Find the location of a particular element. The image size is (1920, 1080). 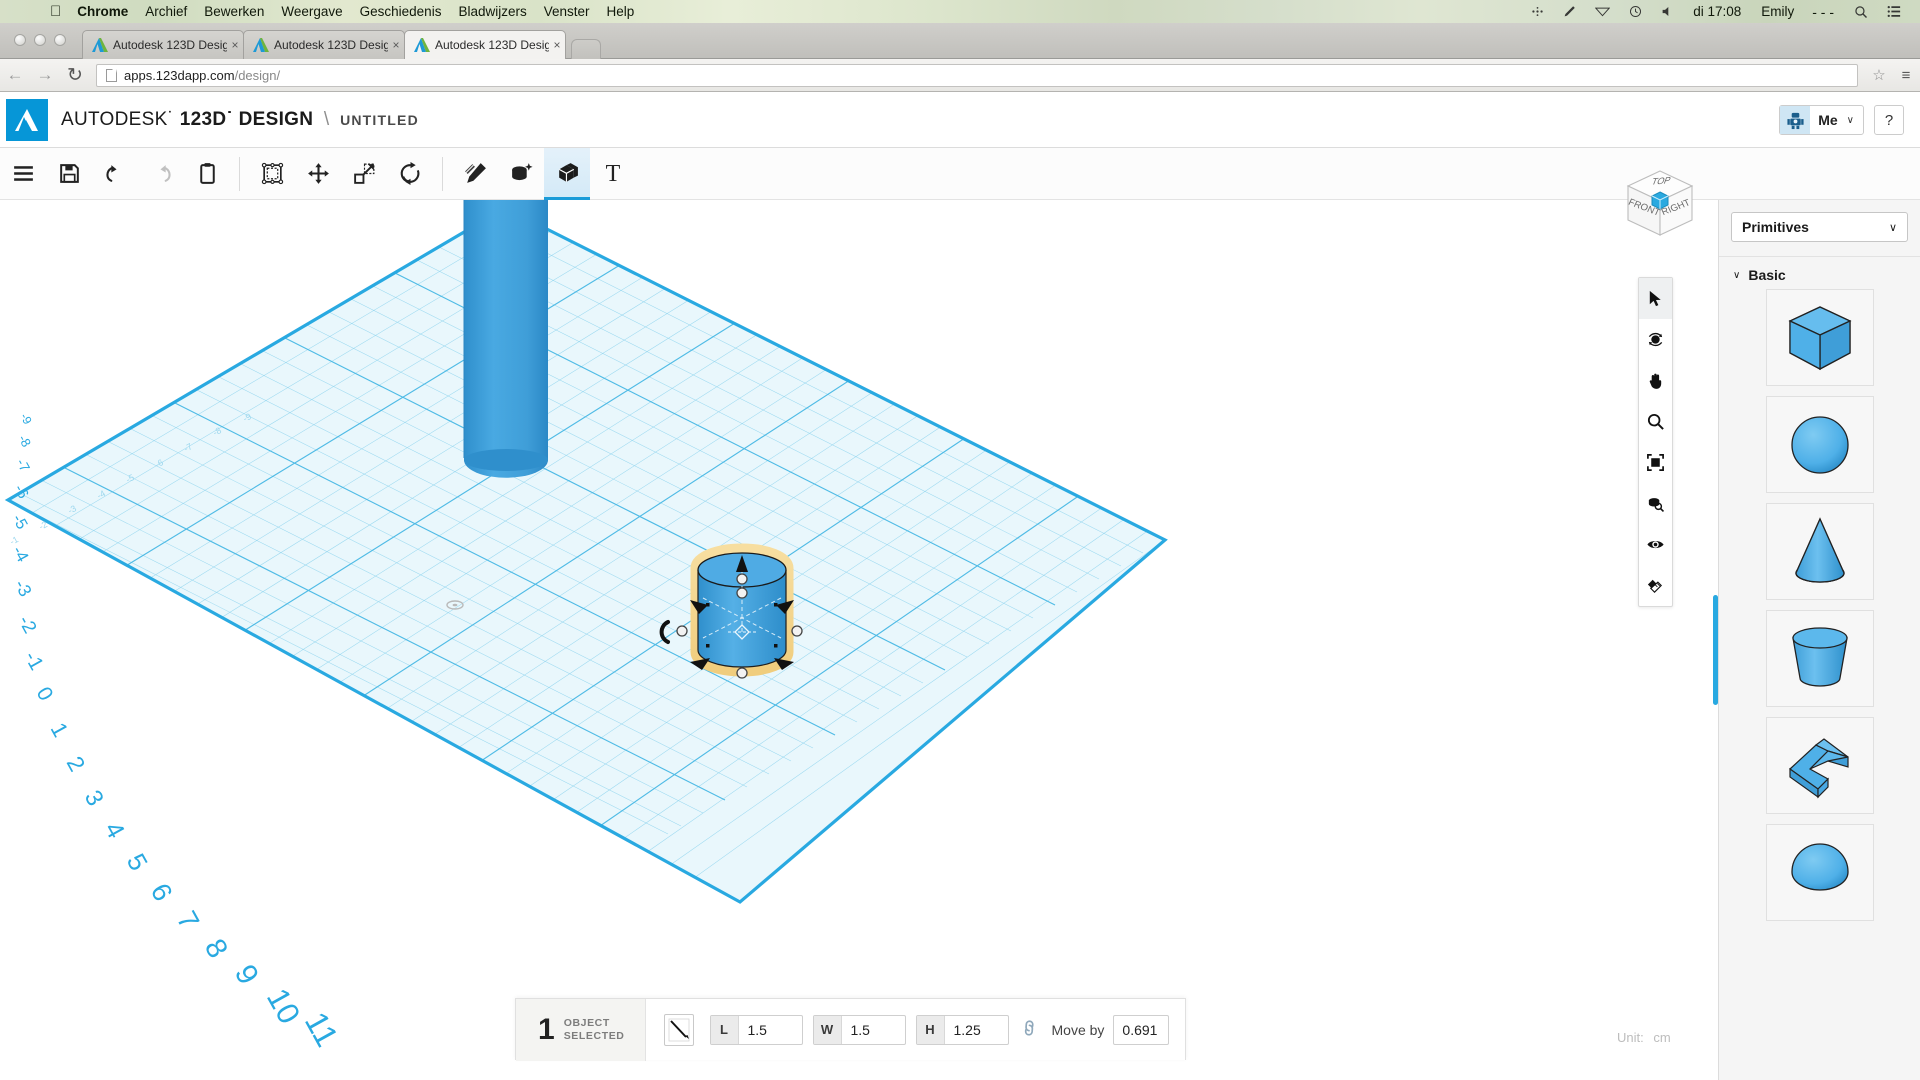

browser-tab-1: Autodesk 123D Design × is located at coordinates (163, 44).